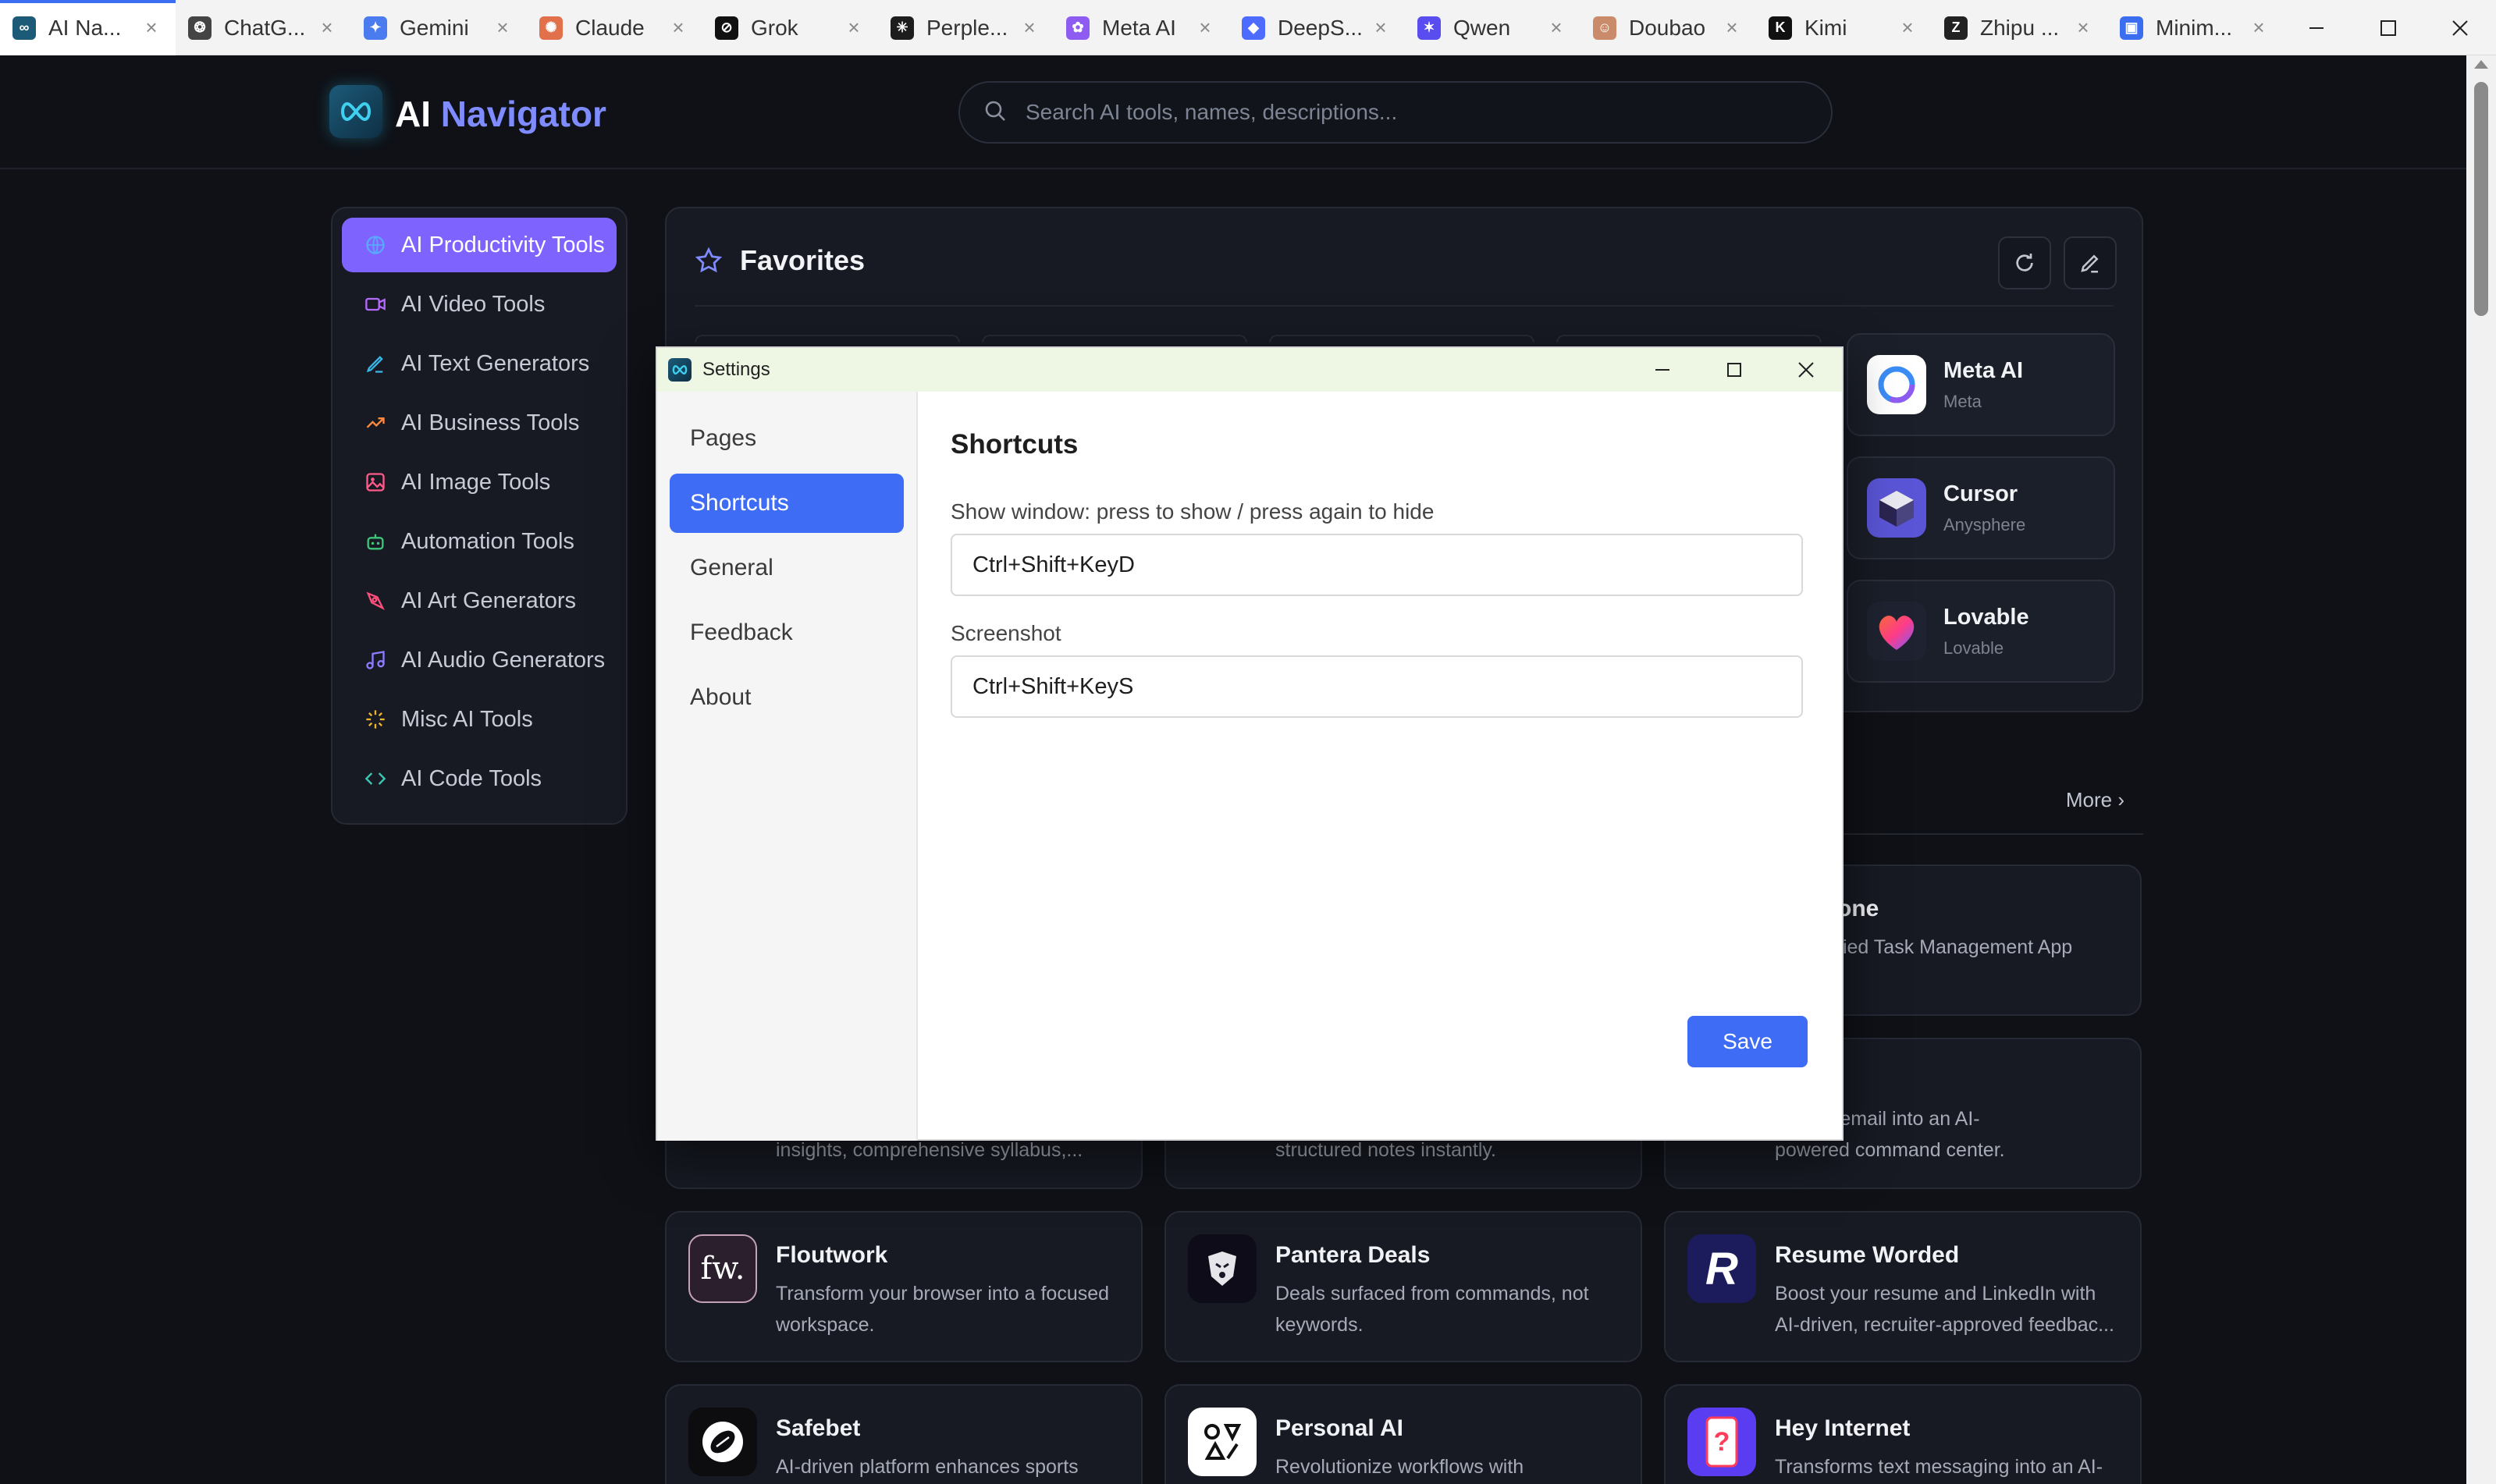 The width and height of the screenshot is (2496, 1484). What do you see at coordinates (1015, 445) in the screenshot?
I see `settings-section-title: Shortcuts` at bounding box center [1015, 445].